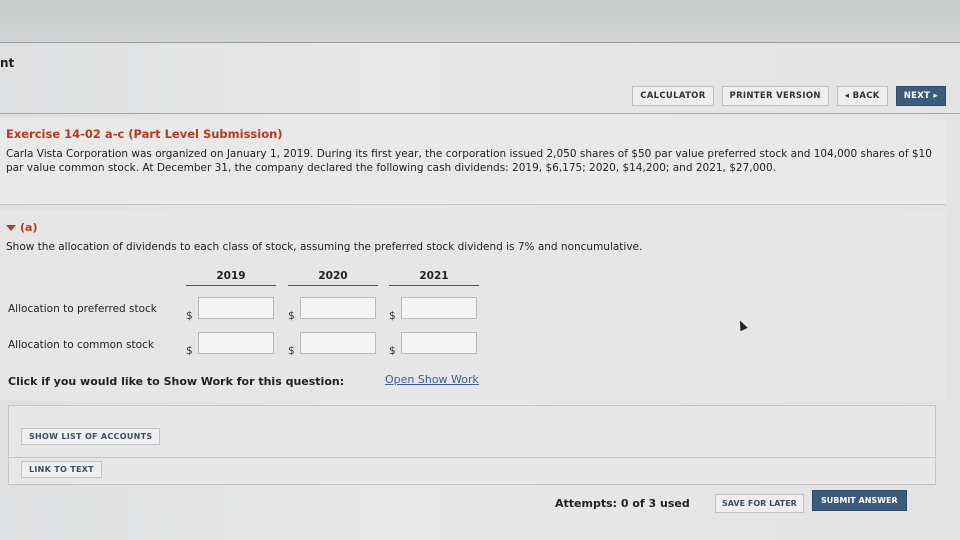 Image resolution: width=960 pixels, height=540 pixels. Describe the element at coordinates (859, 500) in the screenshot. I see `submit-answer-button: SUBMIT ANSWER` at that location.